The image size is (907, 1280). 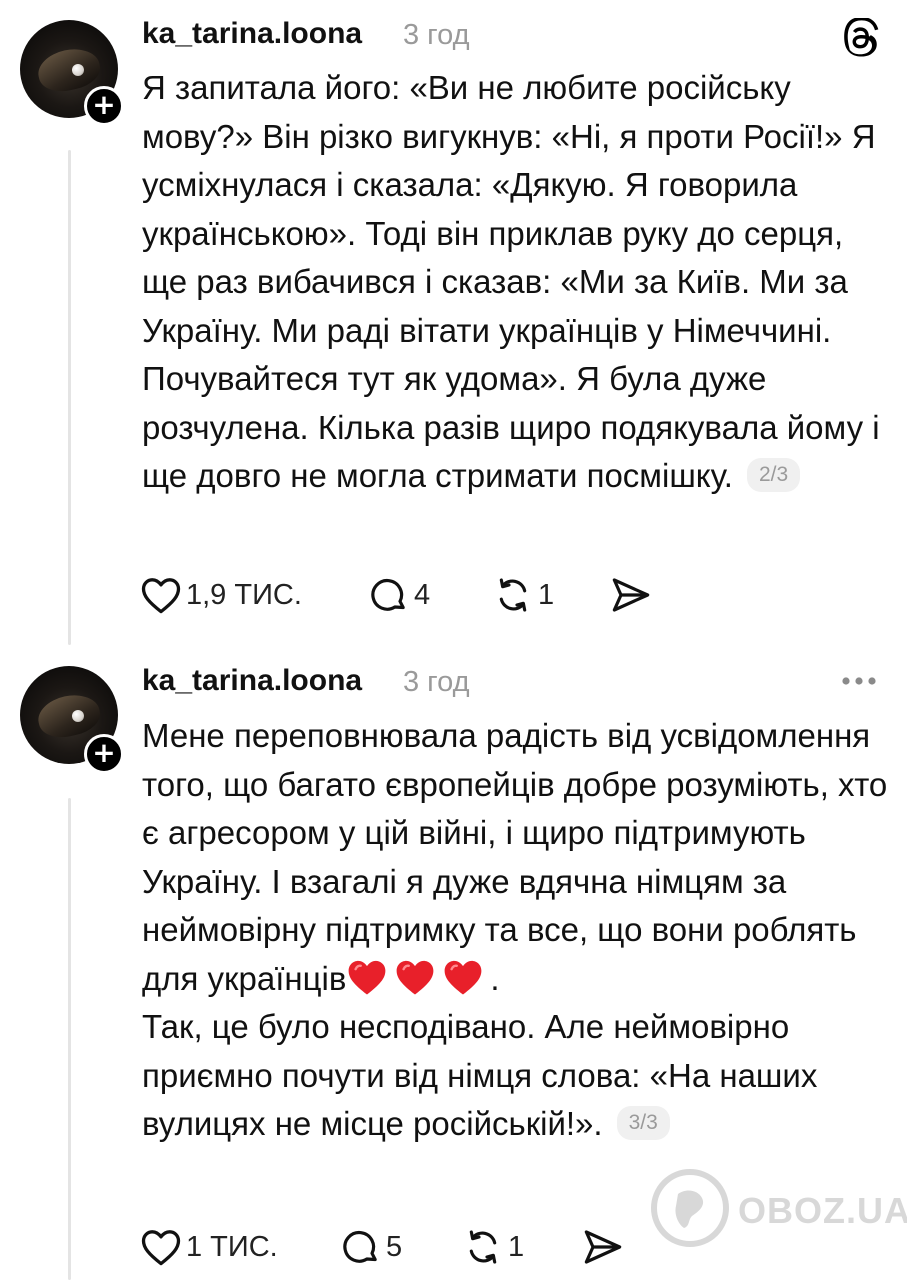 I want to click on reply-count: 4, so click(x=422, y=594).